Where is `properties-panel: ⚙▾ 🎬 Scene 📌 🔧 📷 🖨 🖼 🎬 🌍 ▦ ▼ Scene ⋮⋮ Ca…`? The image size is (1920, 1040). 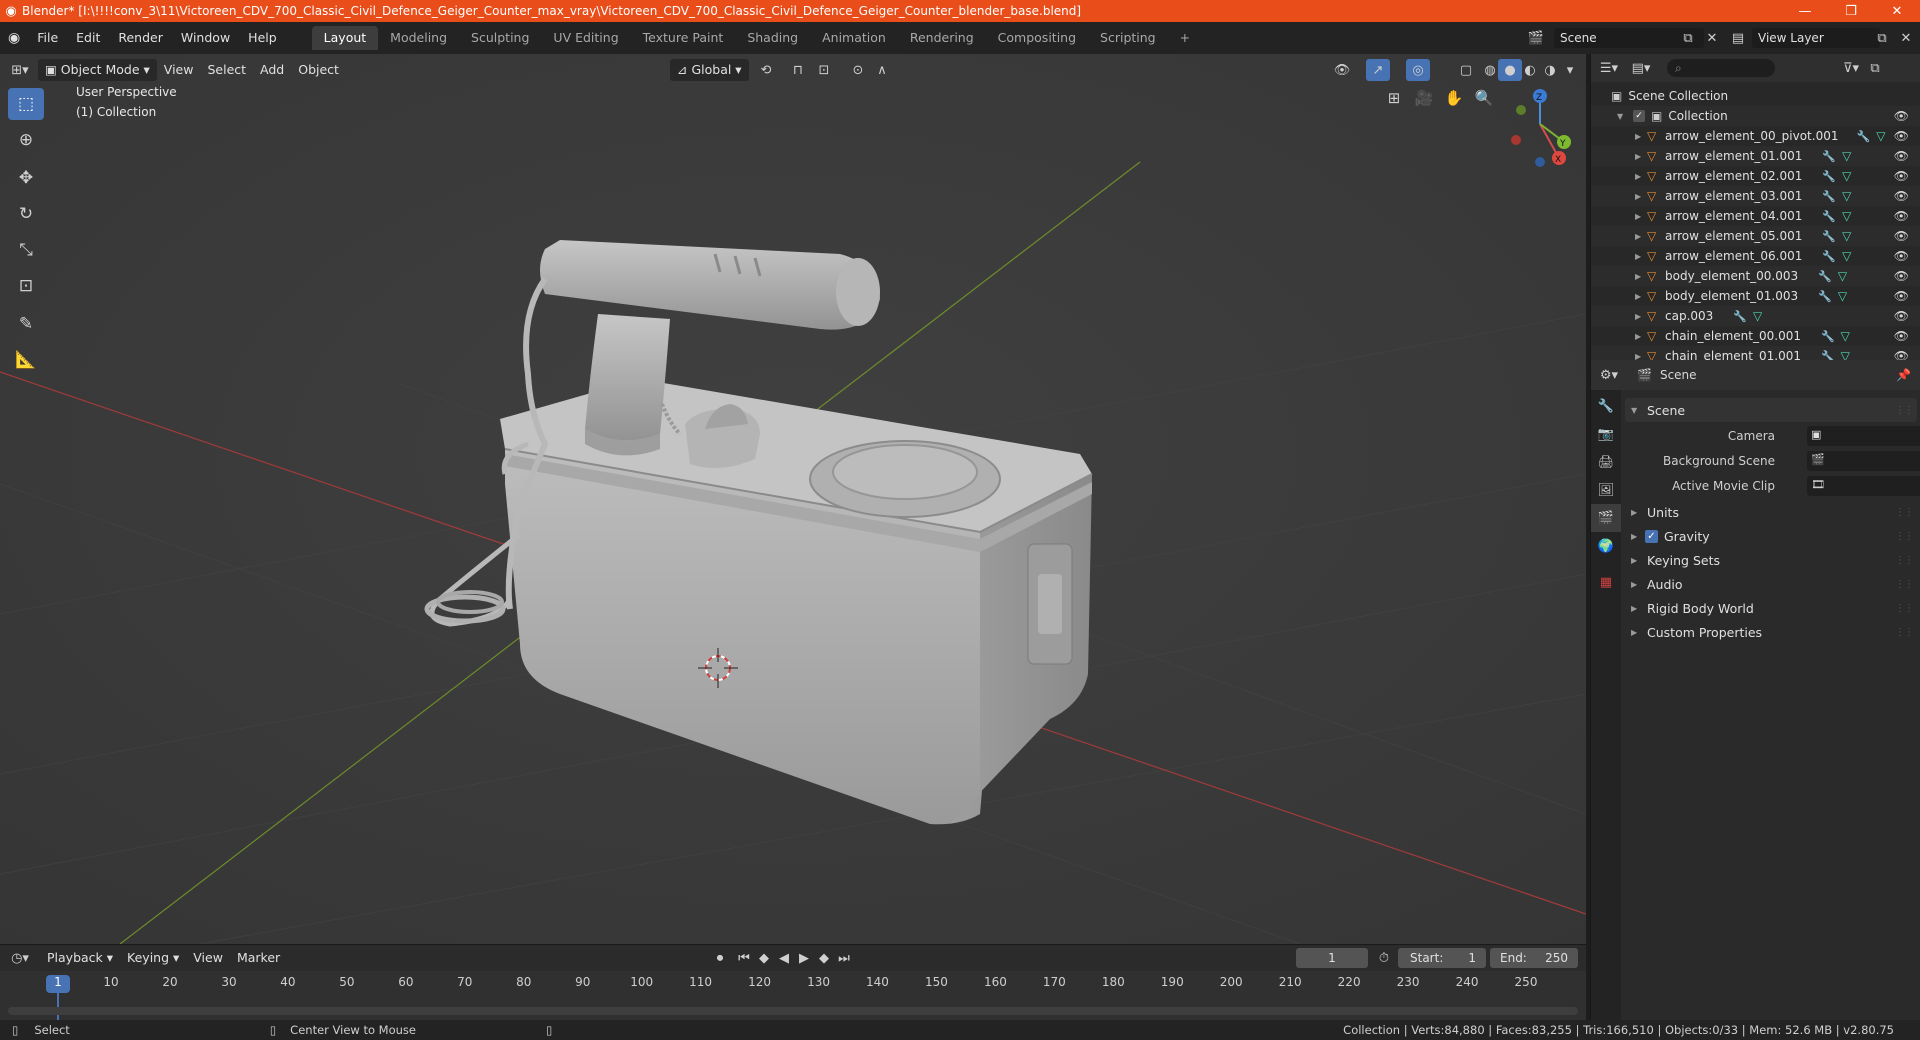
properties-panel: ⚙▾ 🎬 Scene 📌 🔧 📷 🖨 🖼 🎬 🌍 ▦ ▼ Scene ⋮⋮ Ca… is located at coordinates (1755, 690).